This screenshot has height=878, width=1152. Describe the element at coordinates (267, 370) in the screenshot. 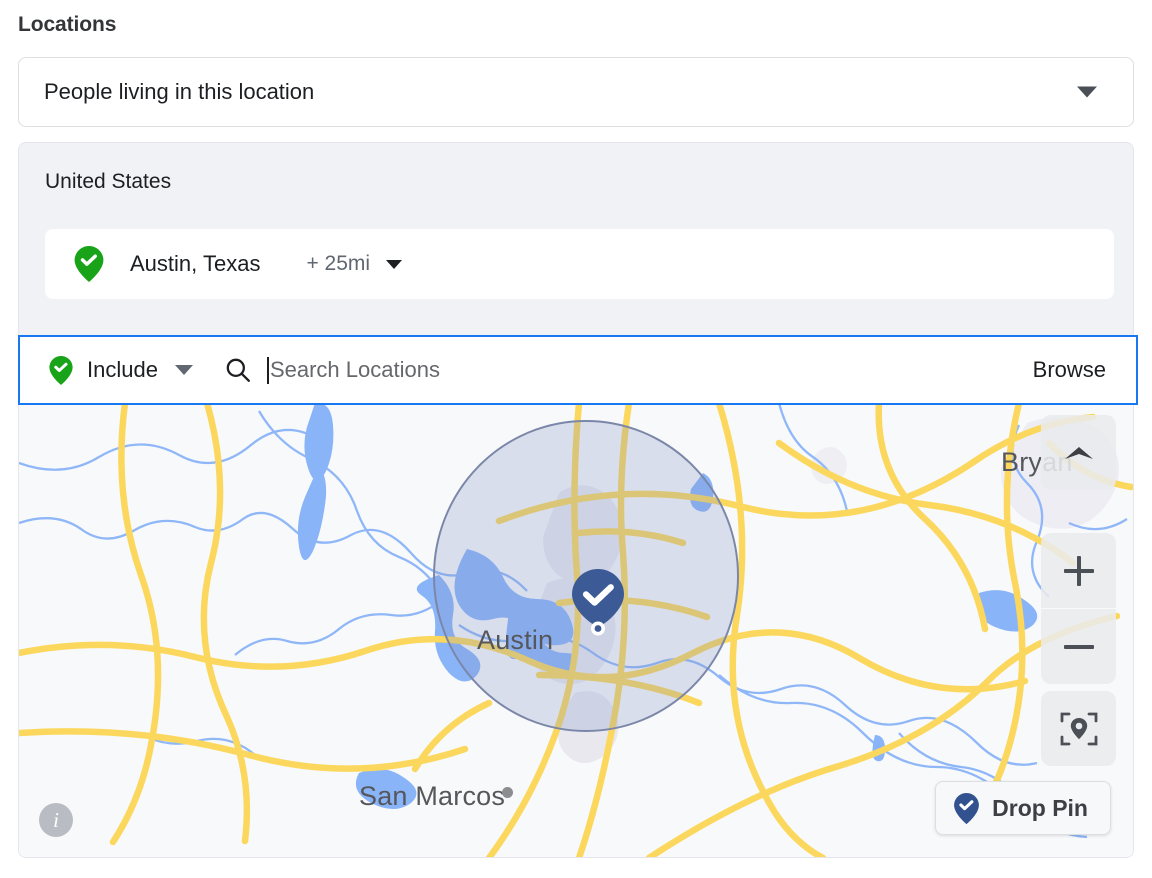

I see `text-cursor` at that location.